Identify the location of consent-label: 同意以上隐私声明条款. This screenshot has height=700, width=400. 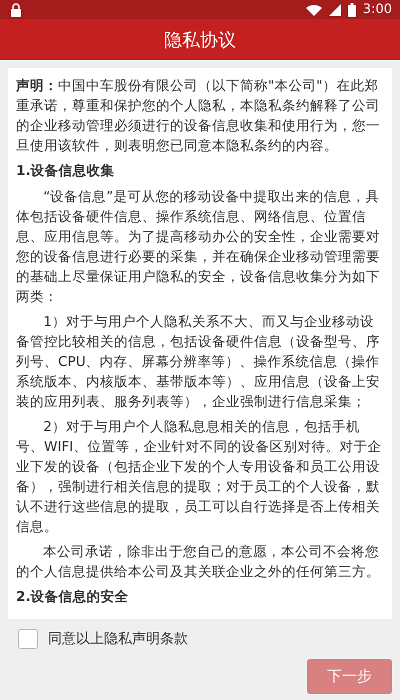
(118, 639).